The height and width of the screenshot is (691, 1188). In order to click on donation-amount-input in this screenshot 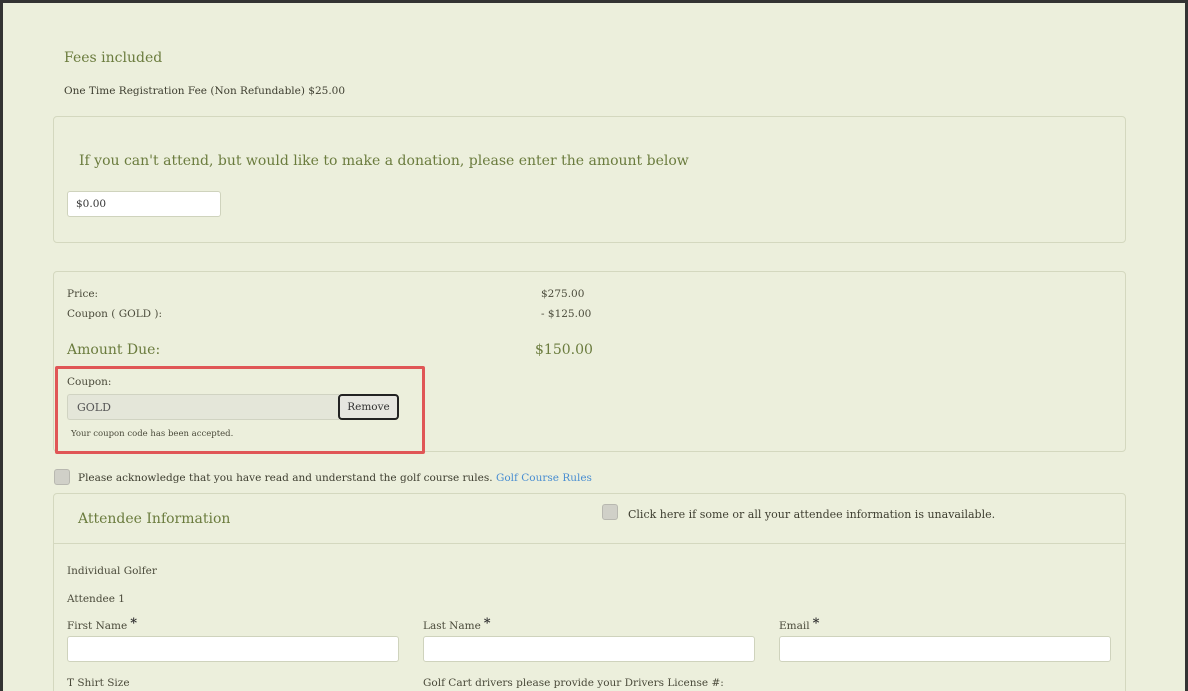, I will do `click(144, 204)`.